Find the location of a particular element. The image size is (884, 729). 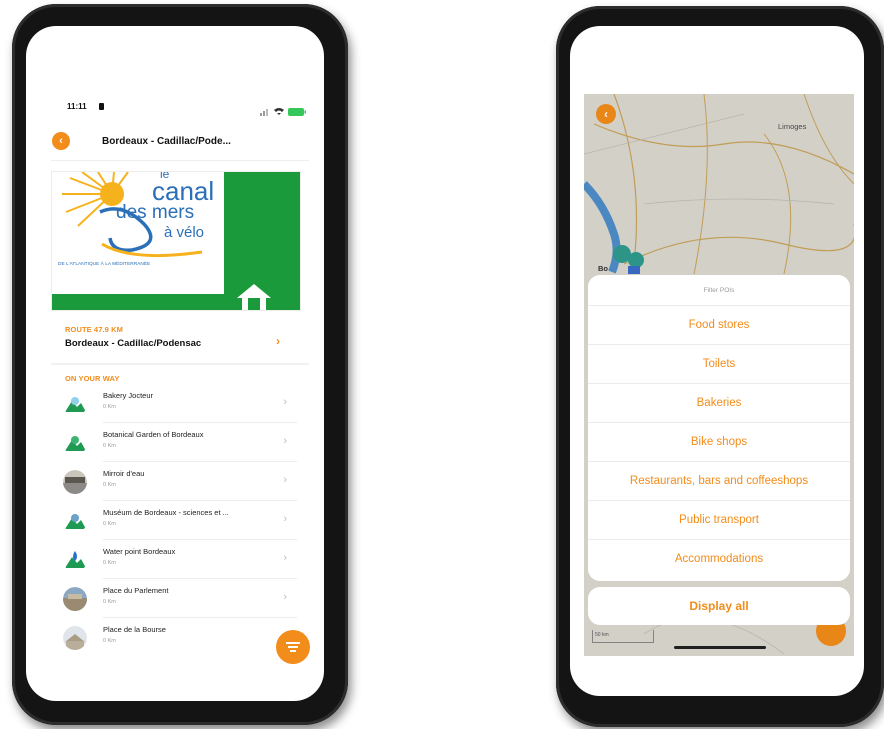

garden-icon is located at coordinates (75, 443).